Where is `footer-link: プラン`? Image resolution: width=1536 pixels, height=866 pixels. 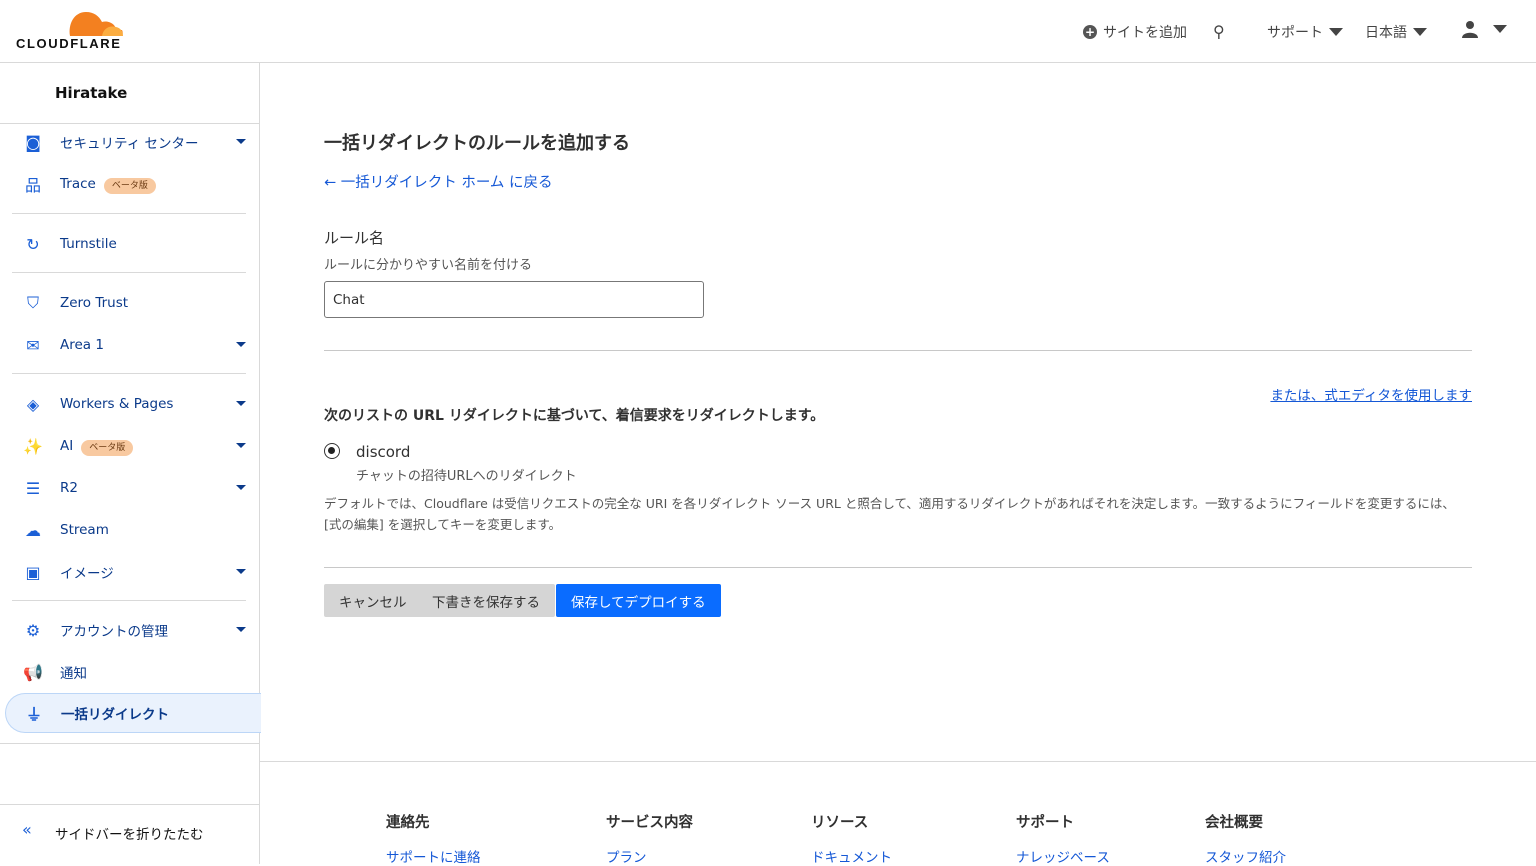 footer-link: プラン is located at coordinates (649, 856).